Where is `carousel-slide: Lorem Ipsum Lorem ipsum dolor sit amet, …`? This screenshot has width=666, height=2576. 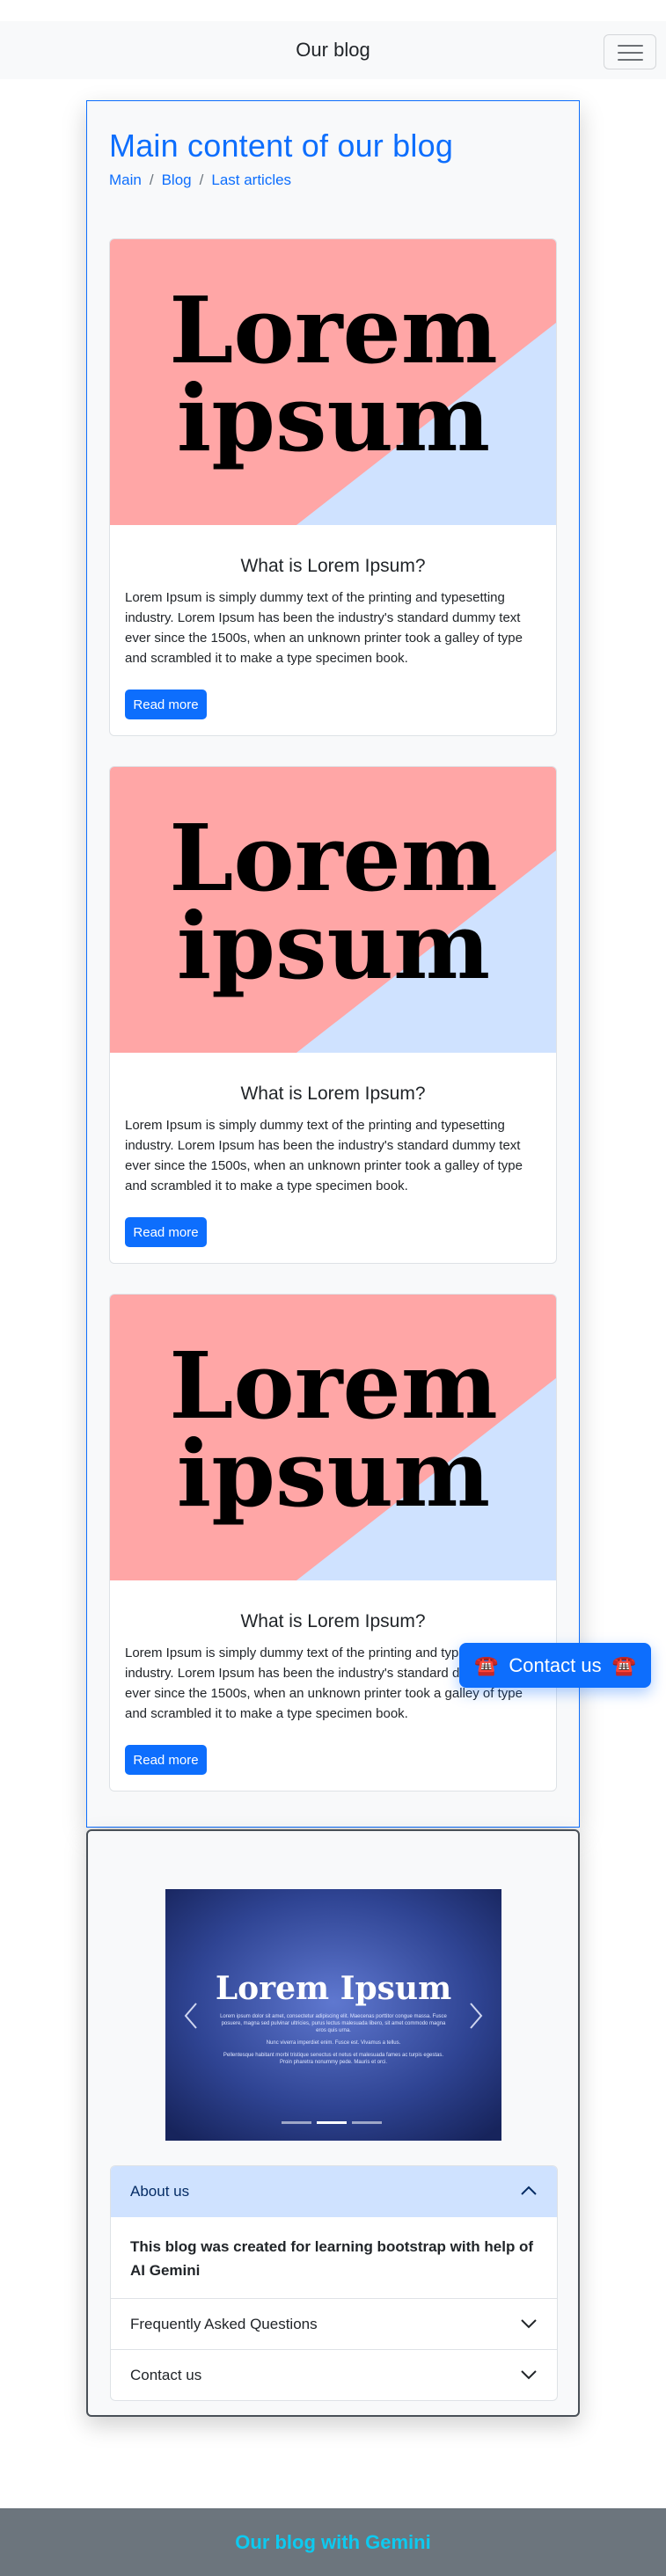 carousel-slide: Lorem Ipsum Lorem ipsum dolor sit amet, … is located at coordinates (333, 2015).